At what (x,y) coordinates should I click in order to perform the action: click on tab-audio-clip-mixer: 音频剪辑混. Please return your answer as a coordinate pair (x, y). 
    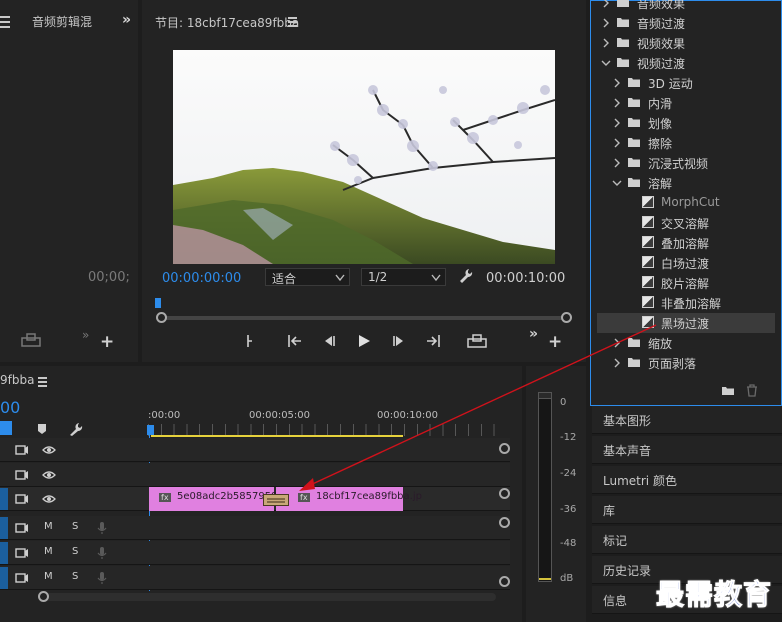
    Looking at the image, I should click on (62, 21).